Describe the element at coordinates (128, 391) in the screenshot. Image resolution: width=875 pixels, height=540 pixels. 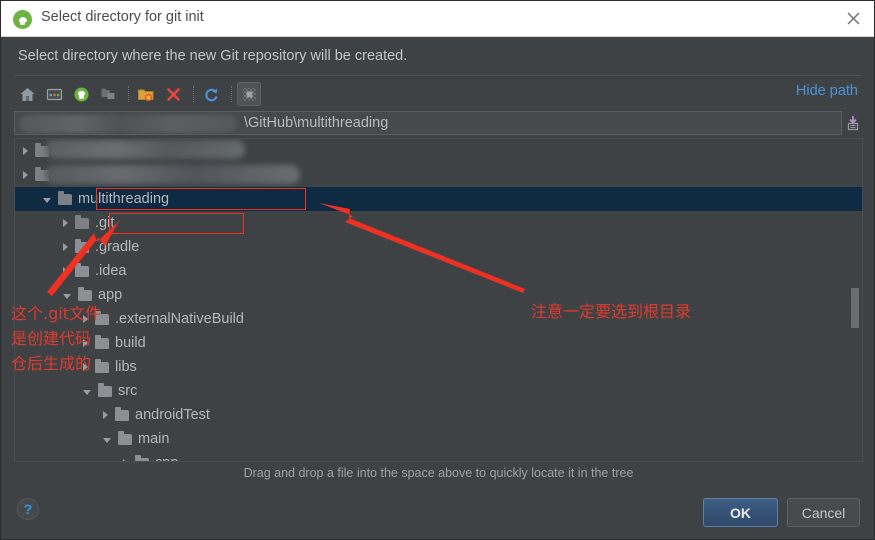
I see `tree-row-label: src` at that location.